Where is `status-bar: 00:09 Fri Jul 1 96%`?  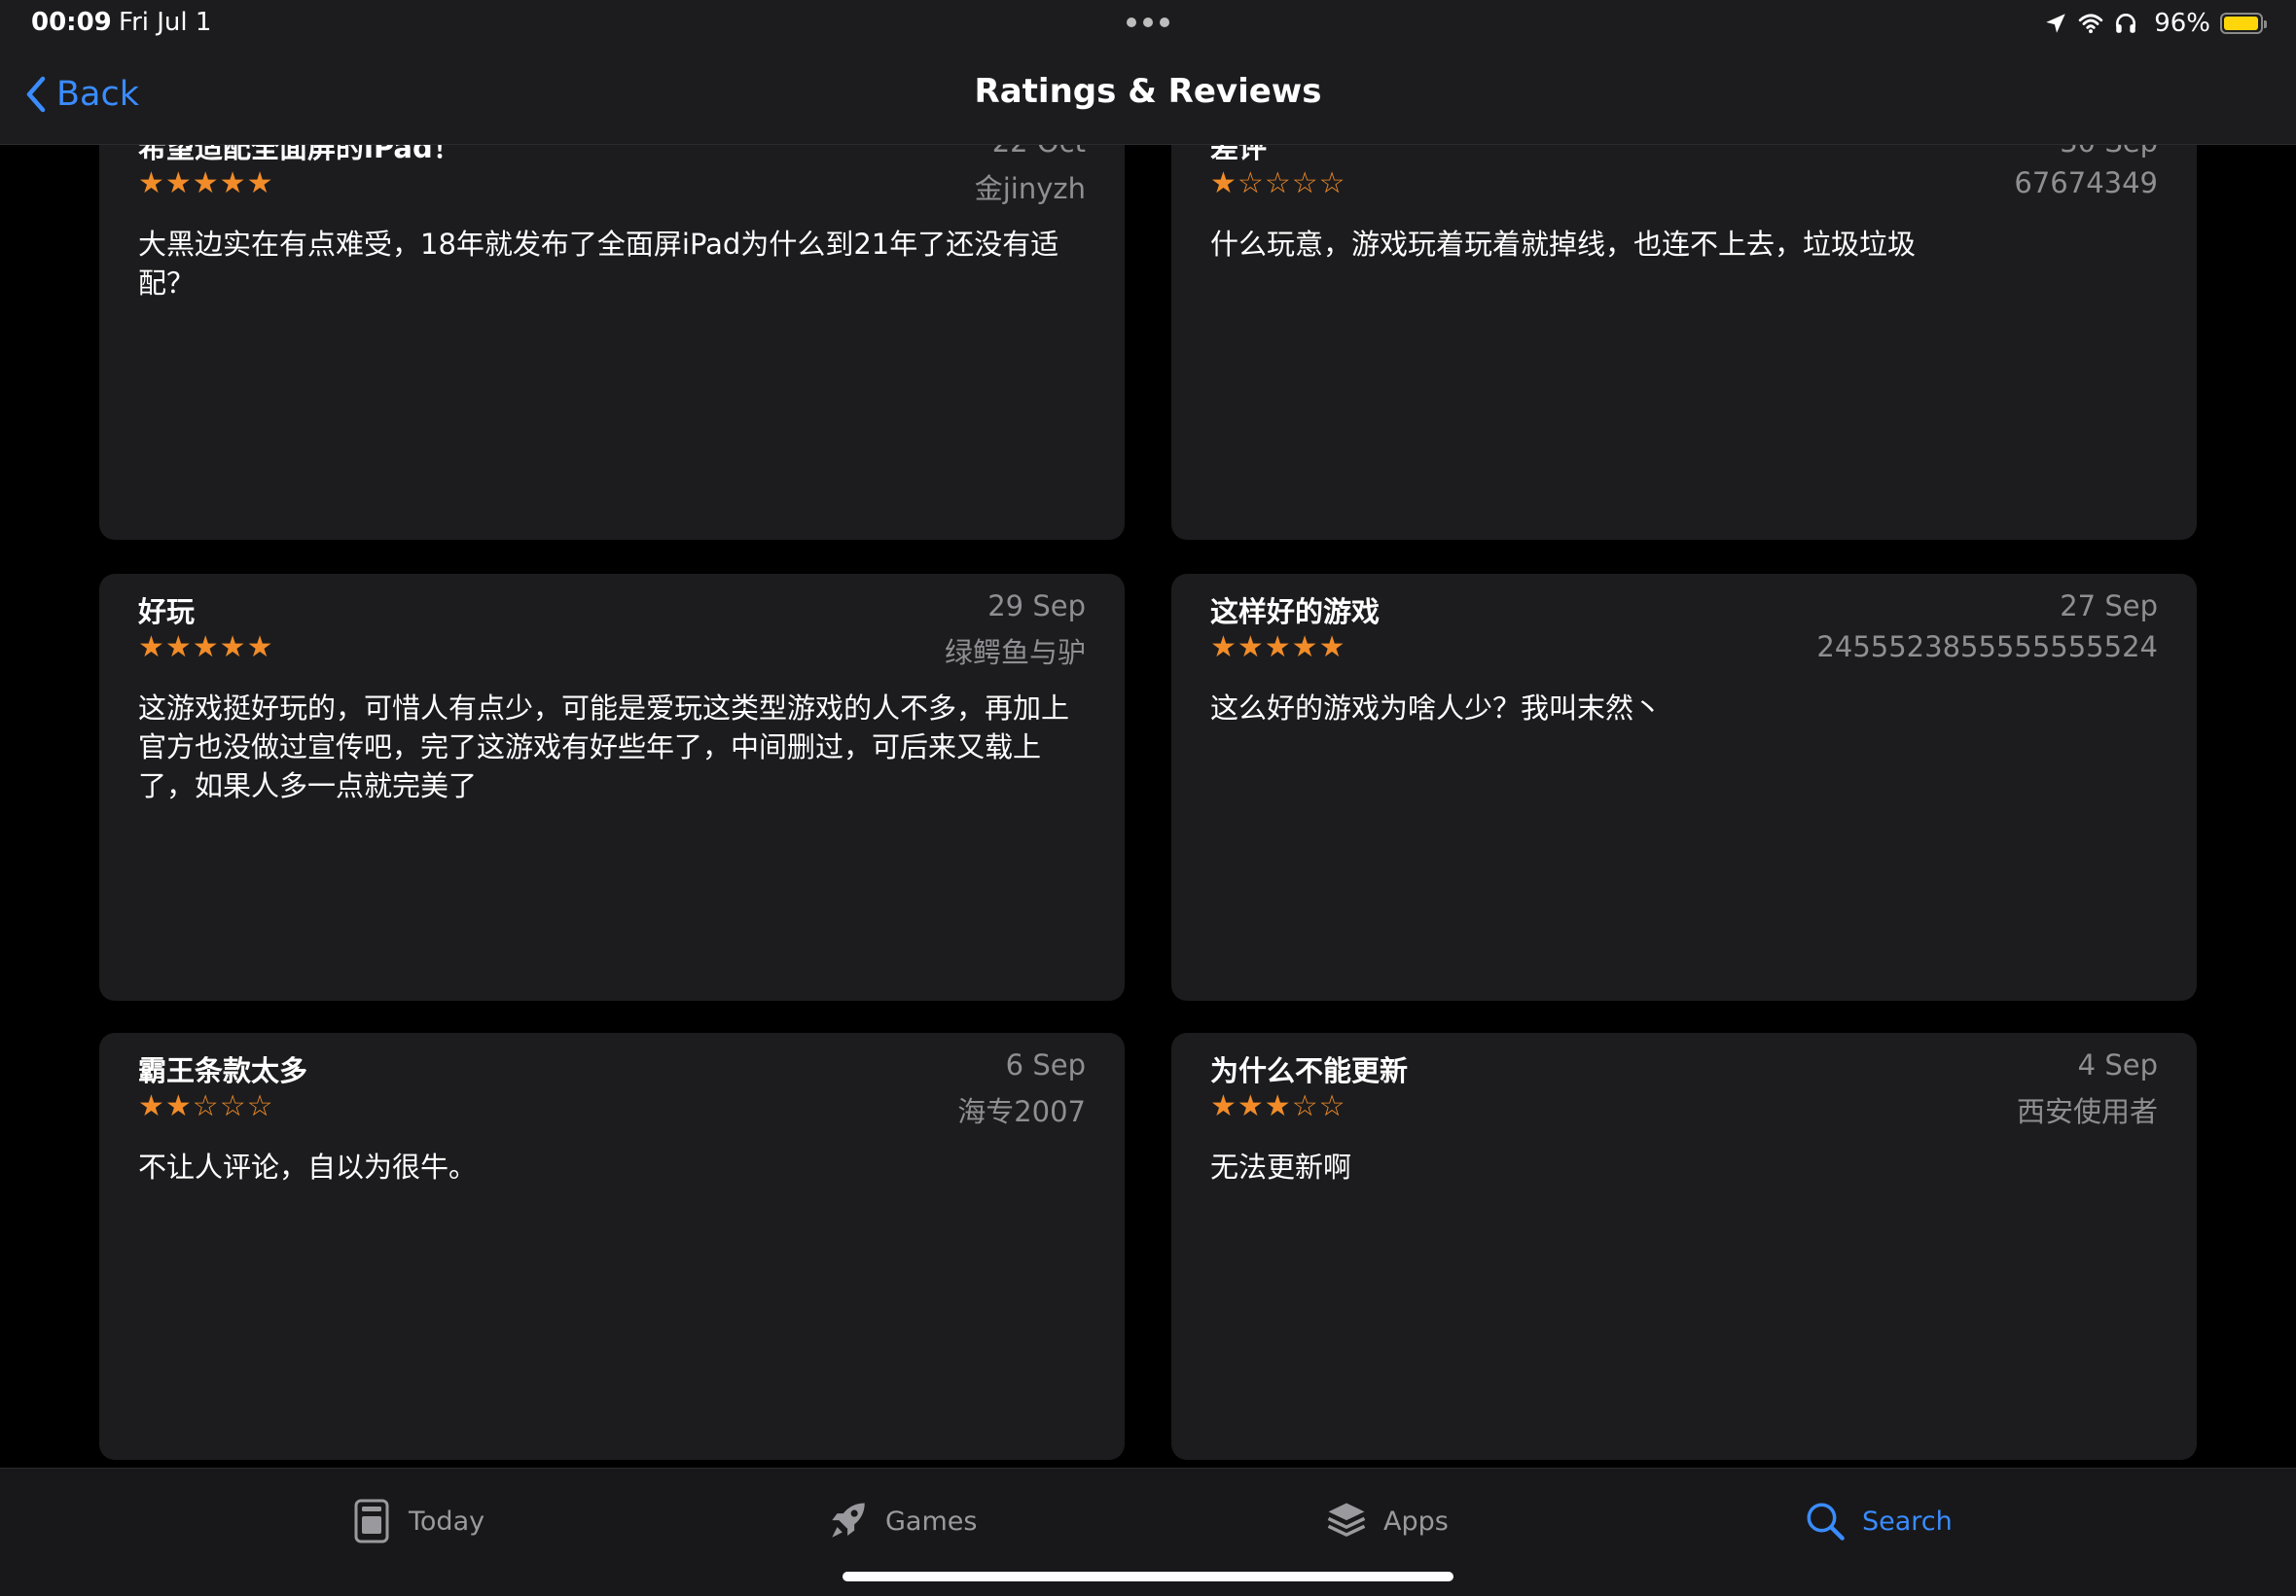 status-bar: 00:09 Fri Jul 1 96% is located at coordinates (1148, 23).